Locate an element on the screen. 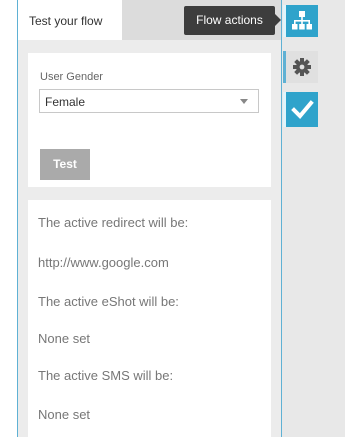 This screenshot has height=437, width=345. sms-value: None set is located at coordinates (64, 414).